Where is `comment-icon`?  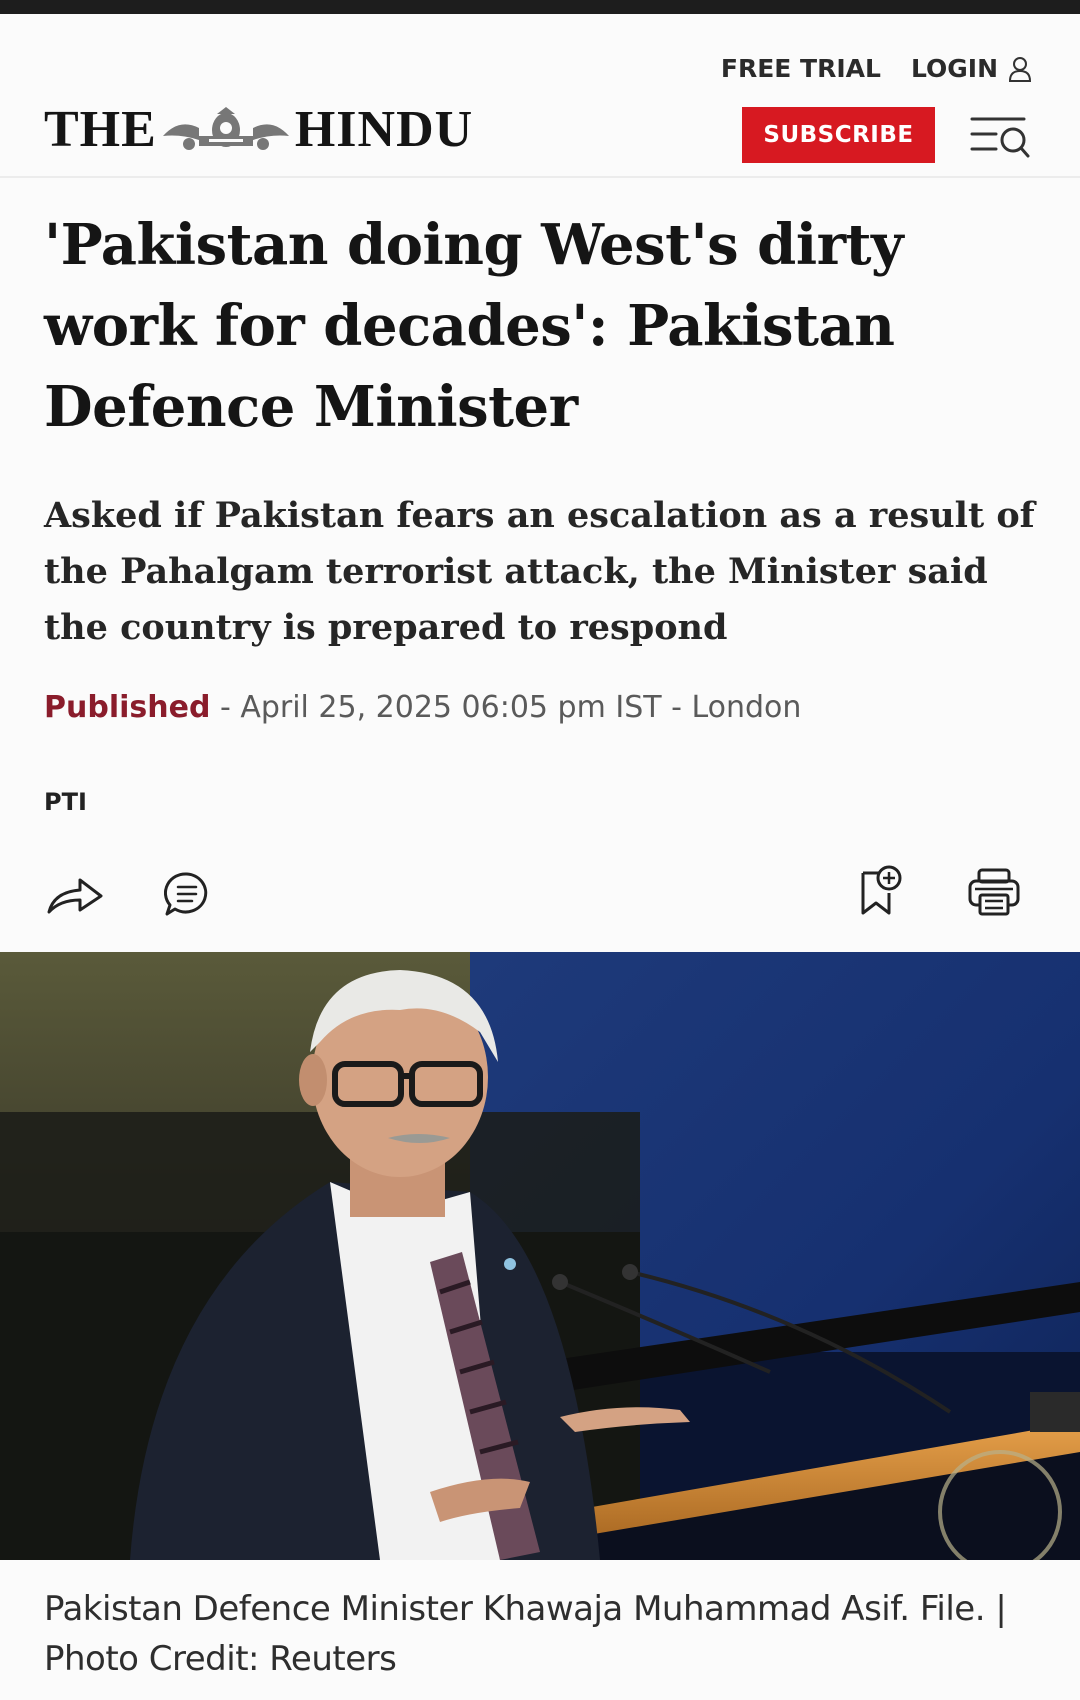
comment-icon is located at coordinates (186, 894).